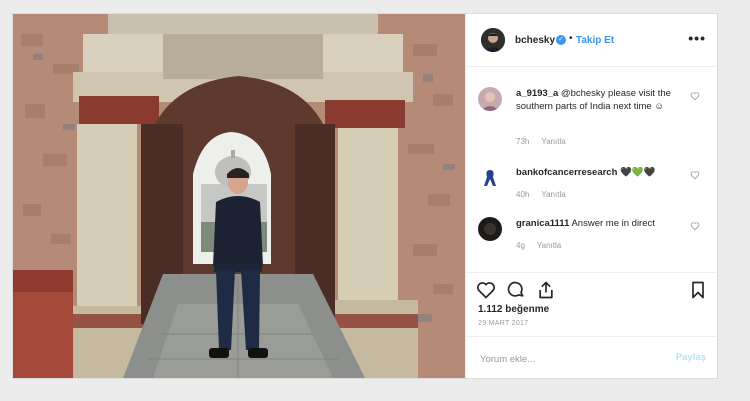 The height and width of the screenshot is (401, 750). What do you see at coordinates (486, 290) in the screenshot?
I see `heart-icon` at bounding box center [486, 290].